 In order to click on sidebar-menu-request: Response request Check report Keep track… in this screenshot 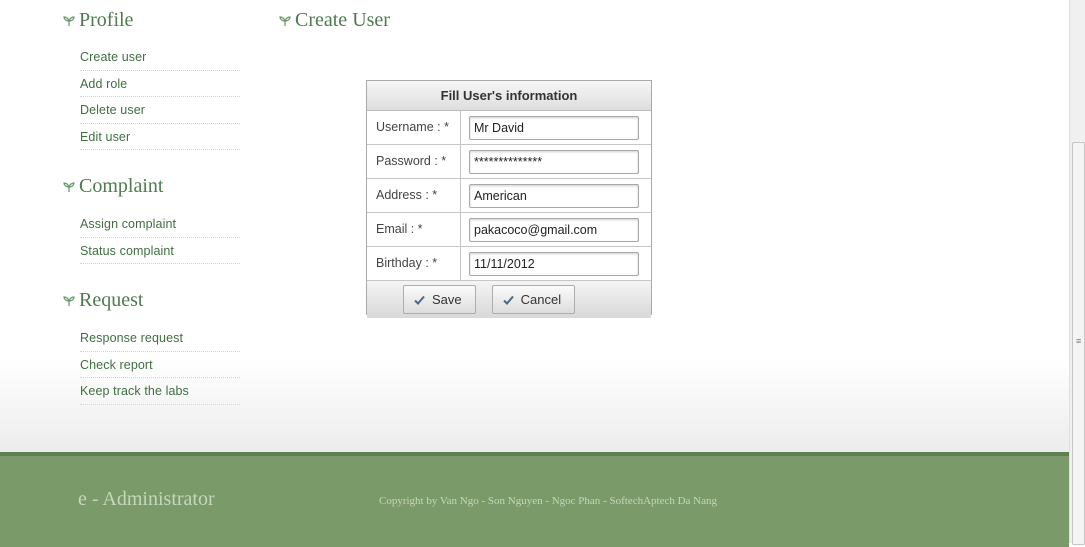, I will do `click(160, 365)`.